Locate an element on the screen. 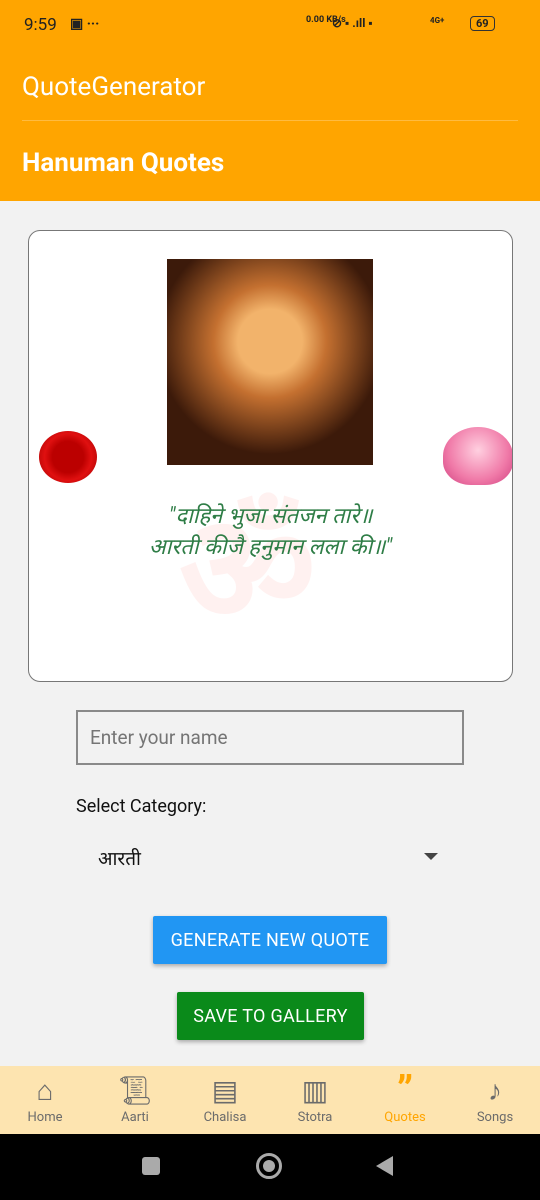 This screenshot has height=1200, width=540. quote-line-2: आरती कीजै हनुमान लला की॥" is located at coordinates (270, 547).